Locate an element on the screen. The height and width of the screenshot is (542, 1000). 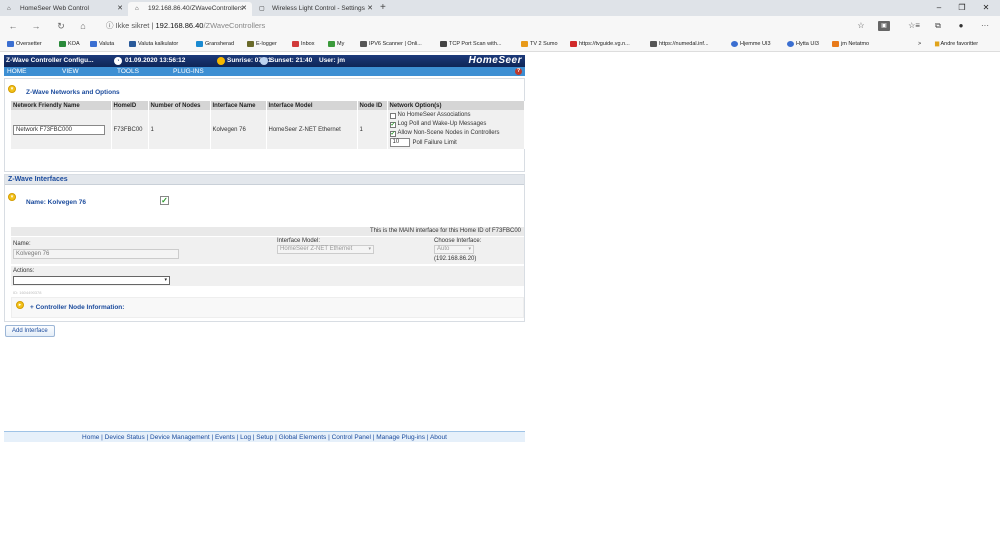
option-no-associations: No HomeSeer Associations is located at coordinates (456, 115).